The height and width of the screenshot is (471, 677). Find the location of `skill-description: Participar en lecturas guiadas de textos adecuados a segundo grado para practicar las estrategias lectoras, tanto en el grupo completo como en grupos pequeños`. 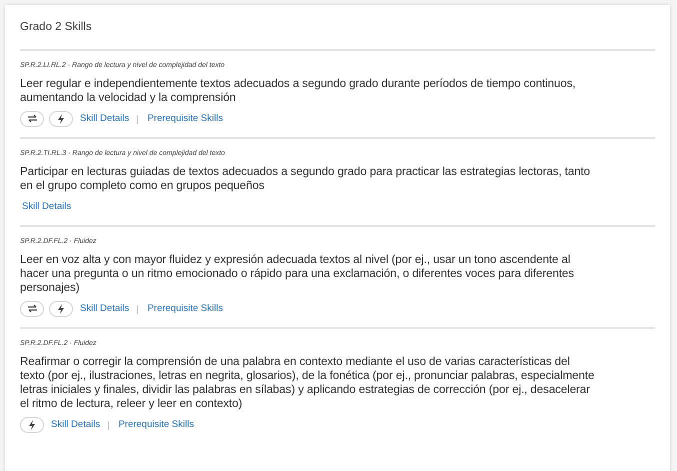

skill-description: Participar en lecturas guiadas de textos adecuados a segundo grado para practicar las estrategias lectoras, tanto en el grupo completo como en grupos pequeños is located at coordinates (306, 179).